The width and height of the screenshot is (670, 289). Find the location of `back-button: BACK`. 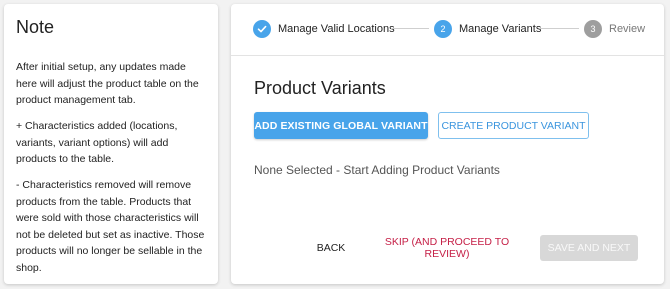

back-button: BACK is located at coordinates (331, 248).